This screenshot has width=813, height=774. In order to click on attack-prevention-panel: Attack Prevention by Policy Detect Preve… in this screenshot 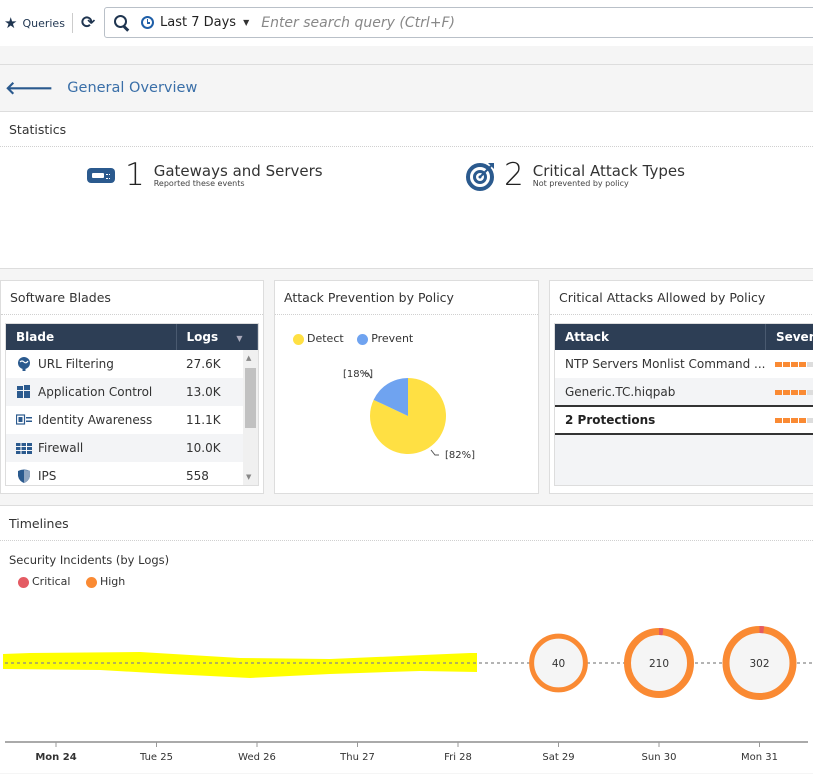, I will do `click(406, 387)`.